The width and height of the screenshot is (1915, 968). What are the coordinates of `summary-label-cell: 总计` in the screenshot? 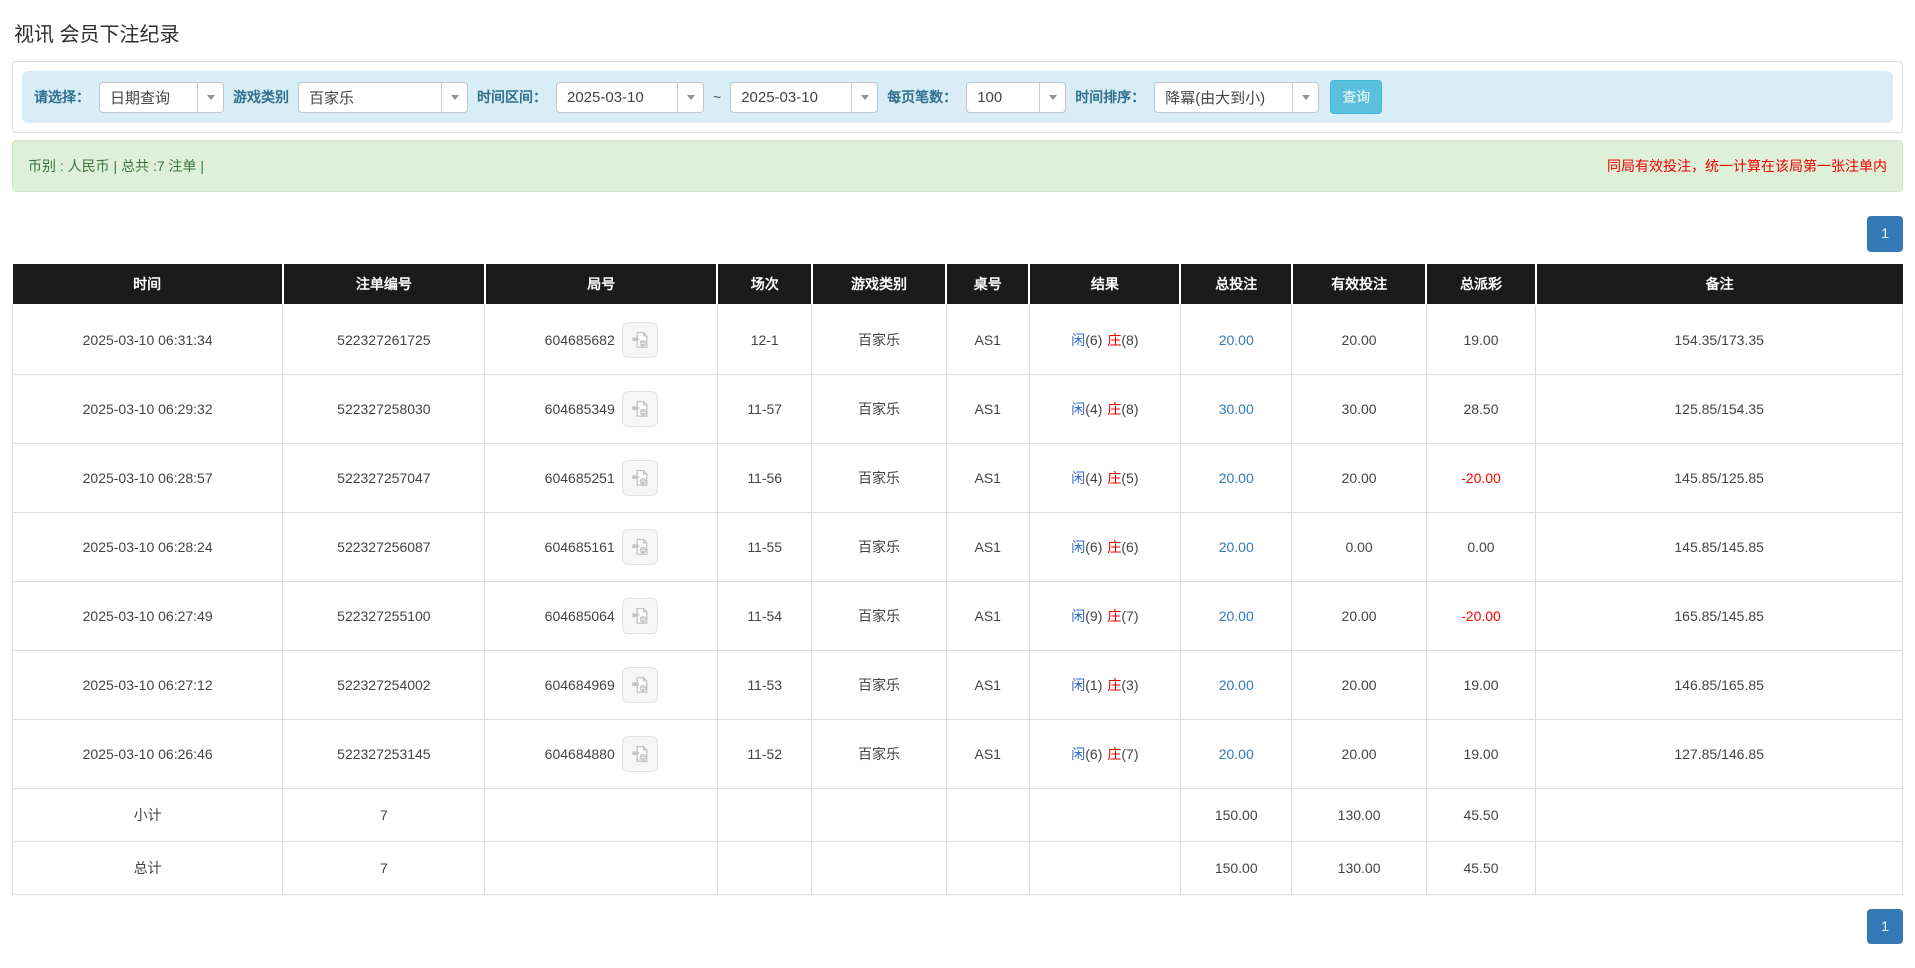 It's located at (147, 867).